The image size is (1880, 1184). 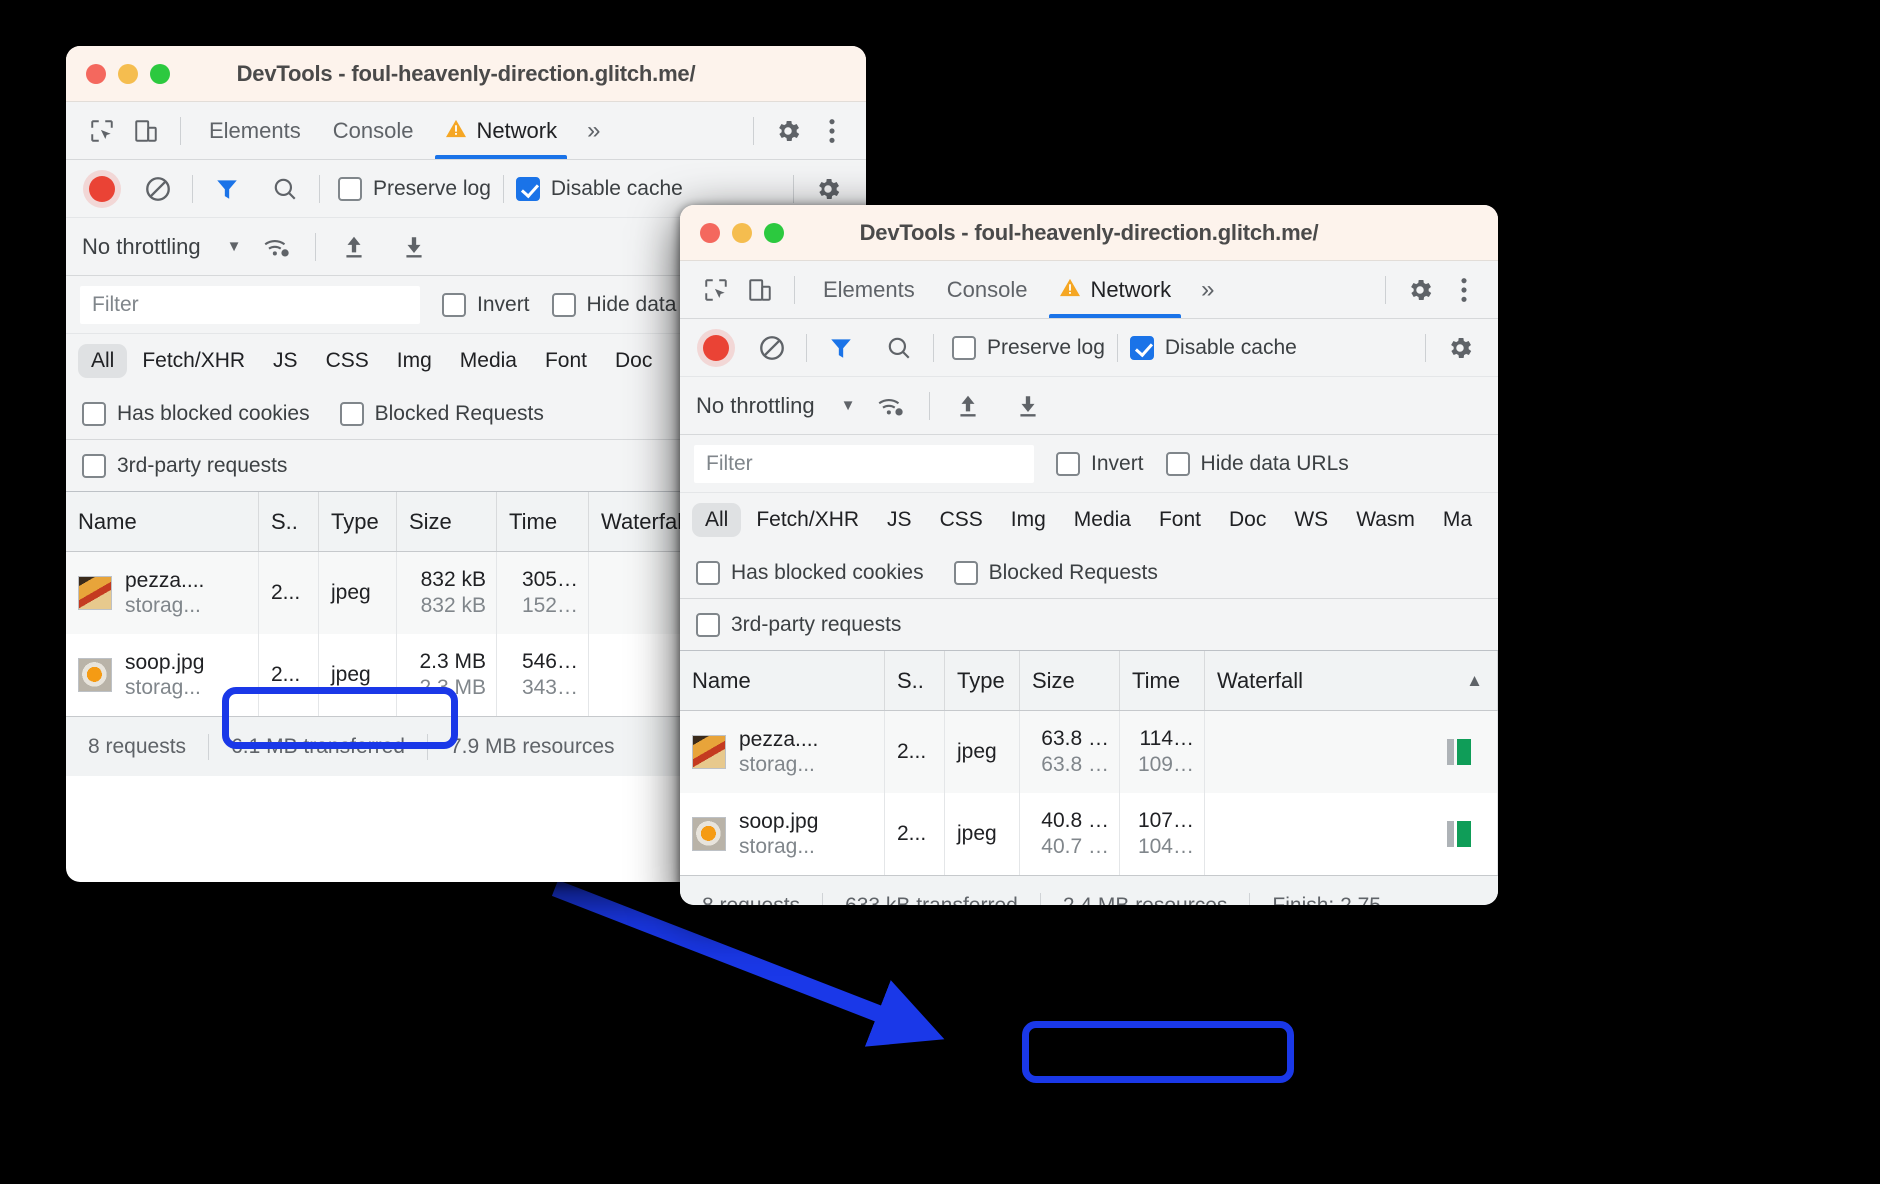 I want to click on hide-data-urls-checkbox: Hide data URLs, so click(x=1257, y=463).